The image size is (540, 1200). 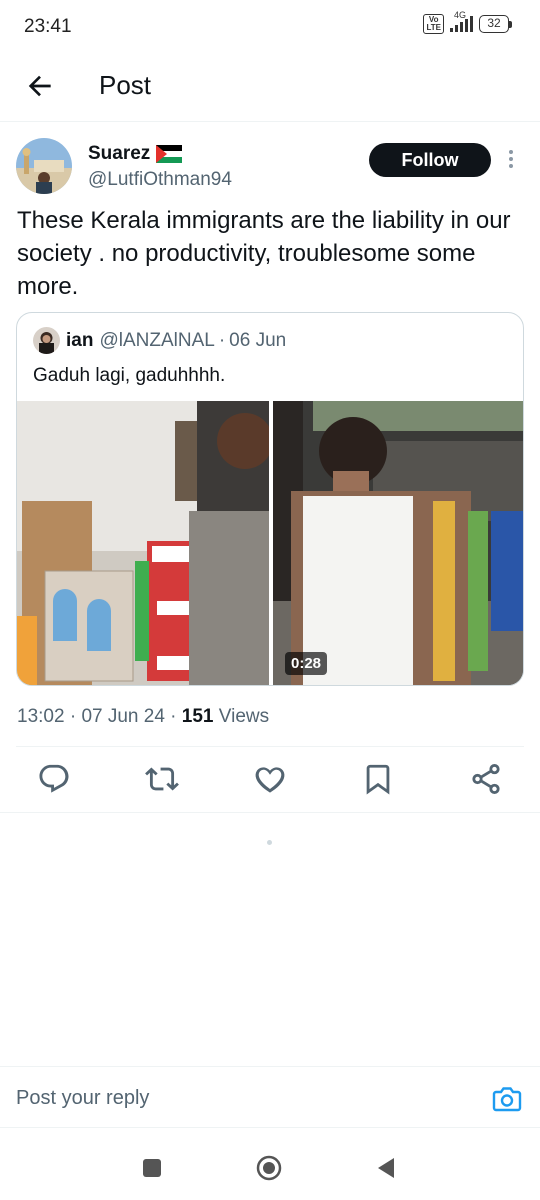 I want to click on page-title: Post, so click(x=125, y=85).